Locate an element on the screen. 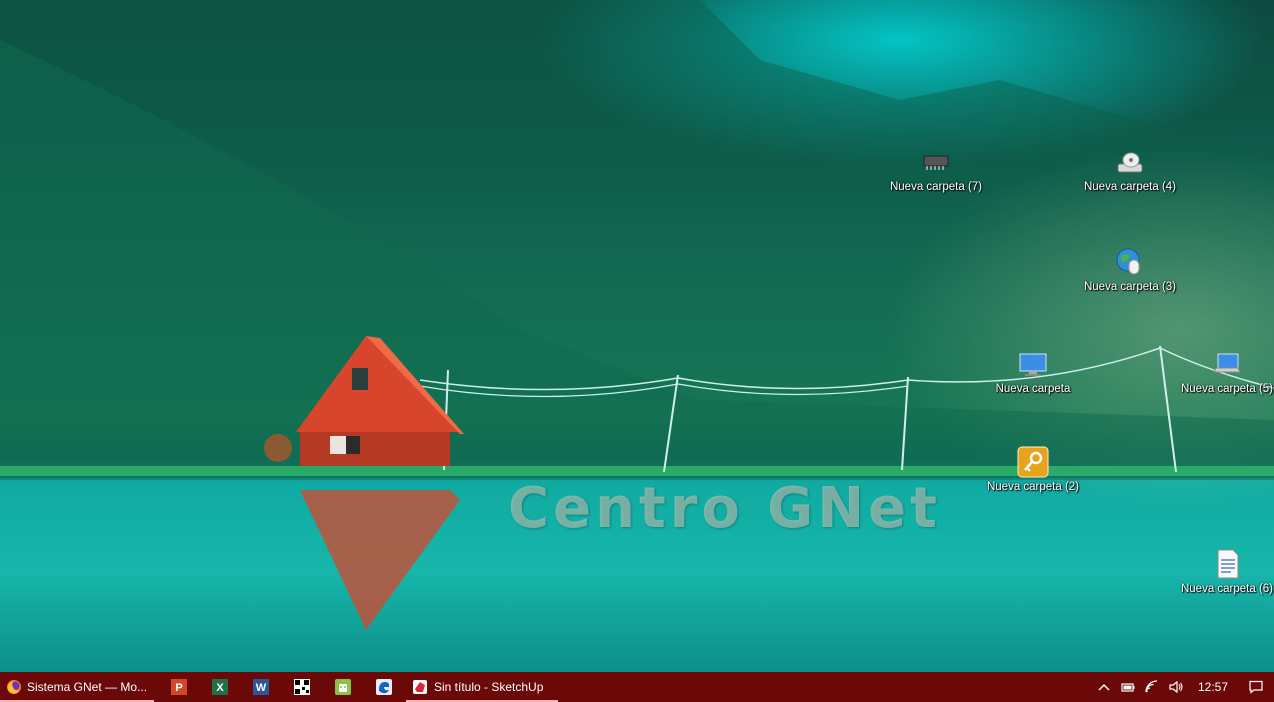 Image resolution: width=1274 pixels, height=702 pixels. android-app-icon is located at coordinates (343, 687).